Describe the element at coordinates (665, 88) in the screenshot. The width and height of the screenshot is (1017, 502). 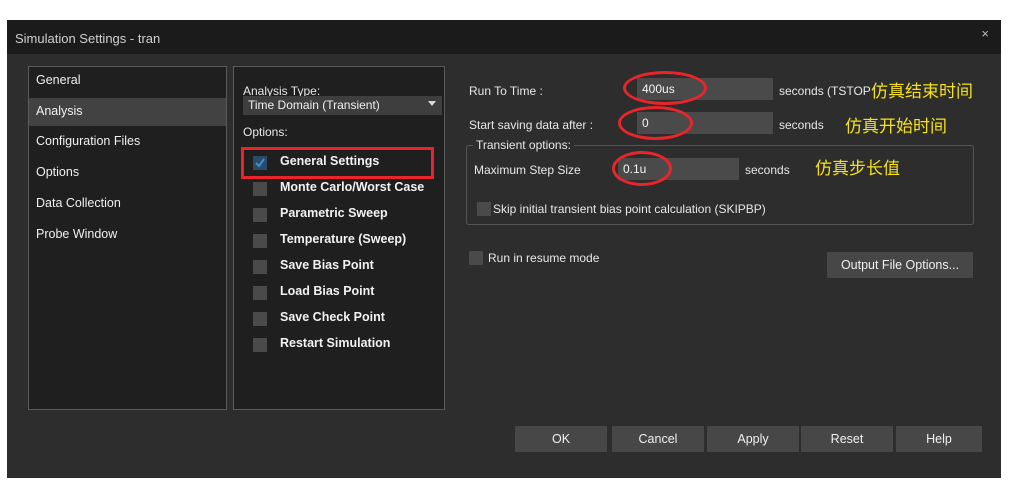
I see `run-to-time-highlight` at that location.